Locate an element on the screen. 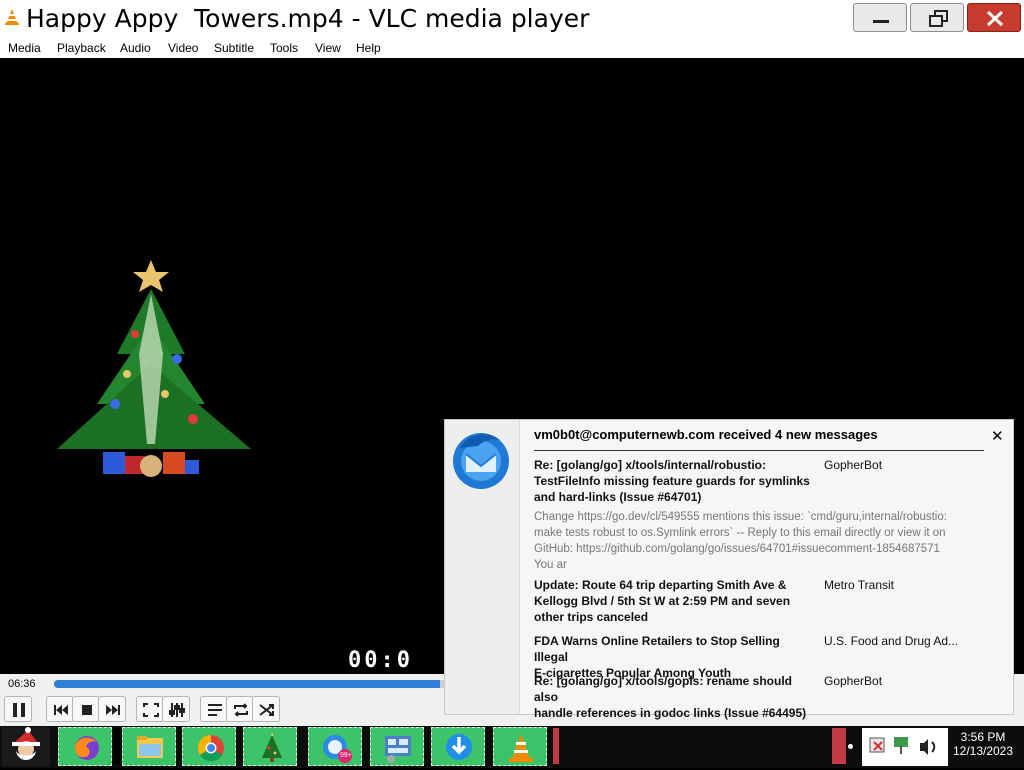  taskbar-file-explorer is located at coordinates (149, 746).